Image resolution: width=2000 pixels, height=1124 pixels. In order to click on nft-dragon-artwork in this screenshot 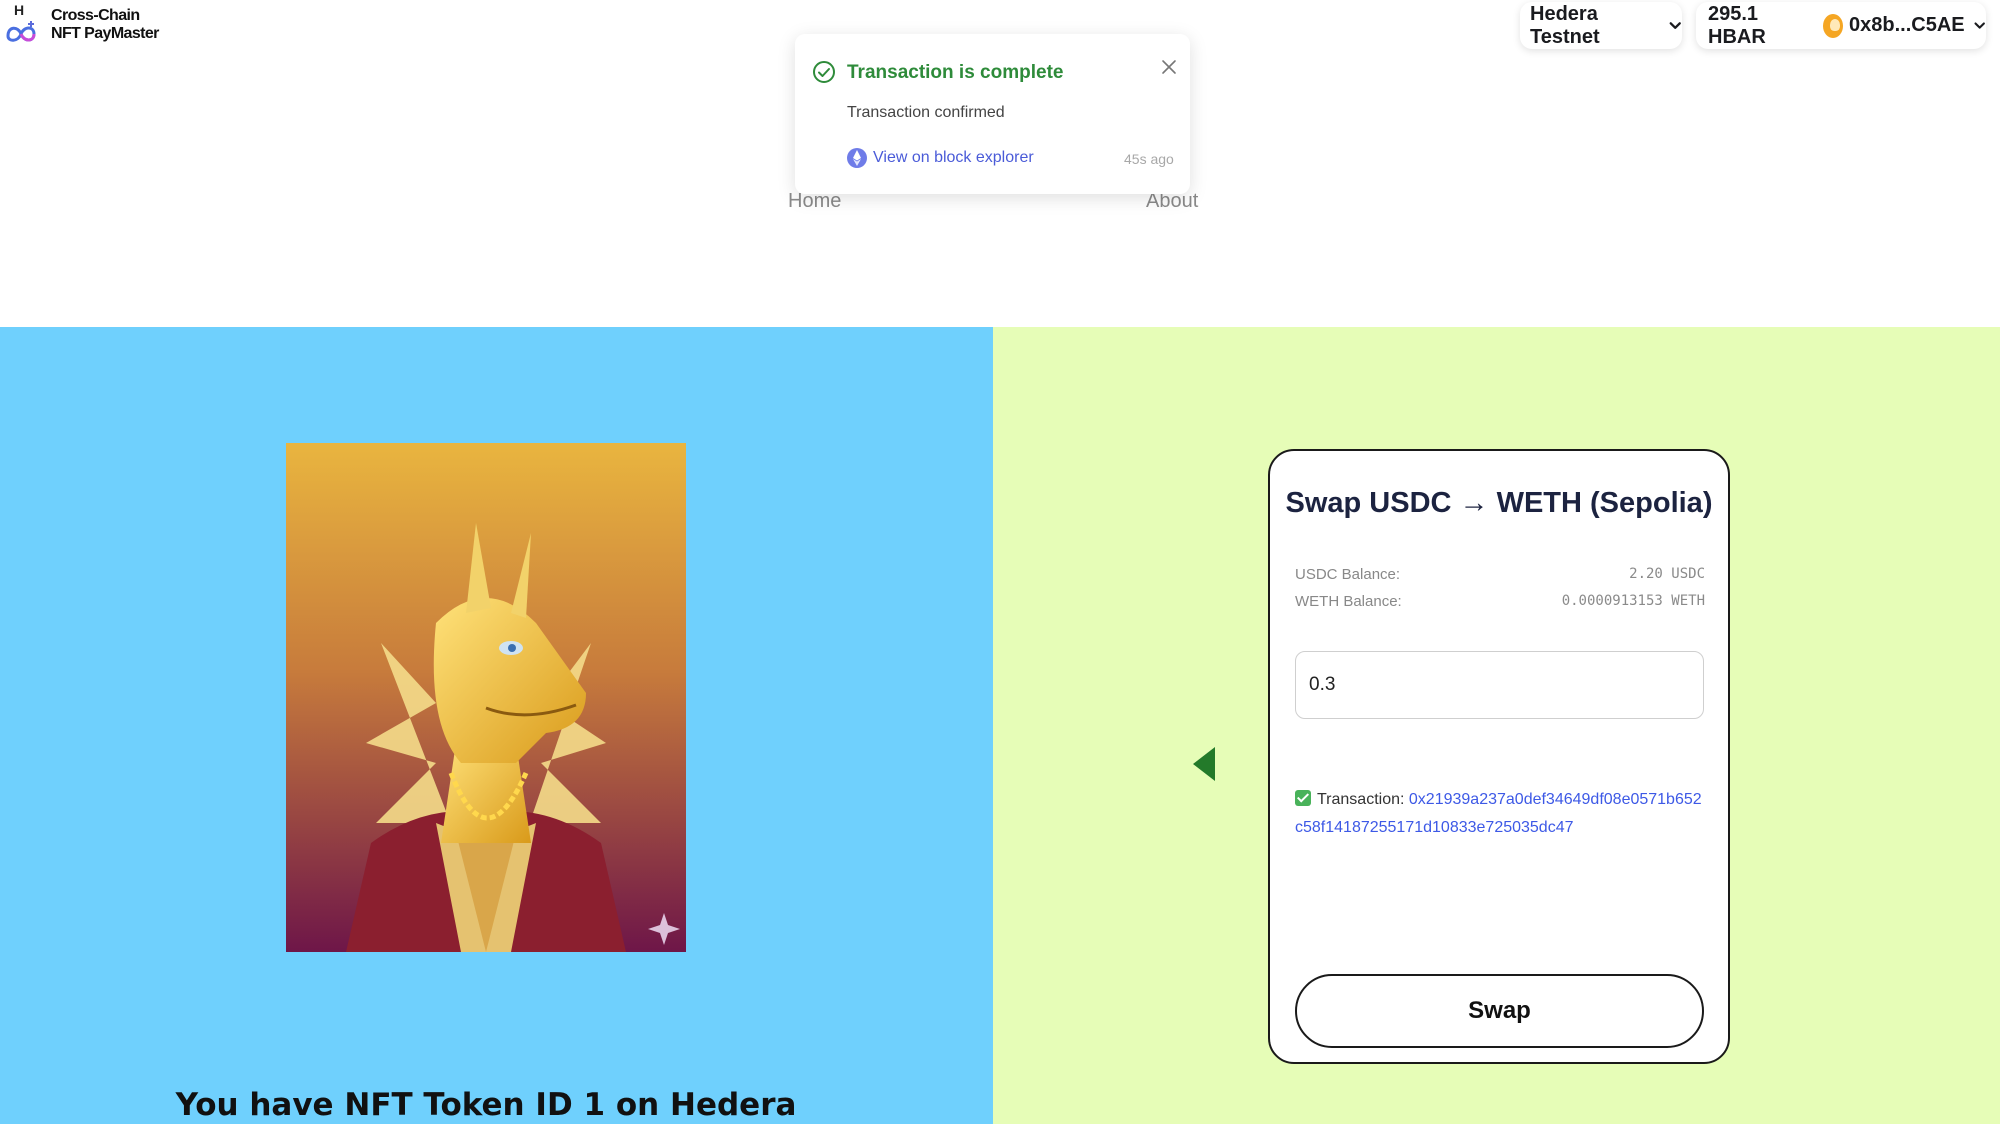, I will do `click(486, 697)`.